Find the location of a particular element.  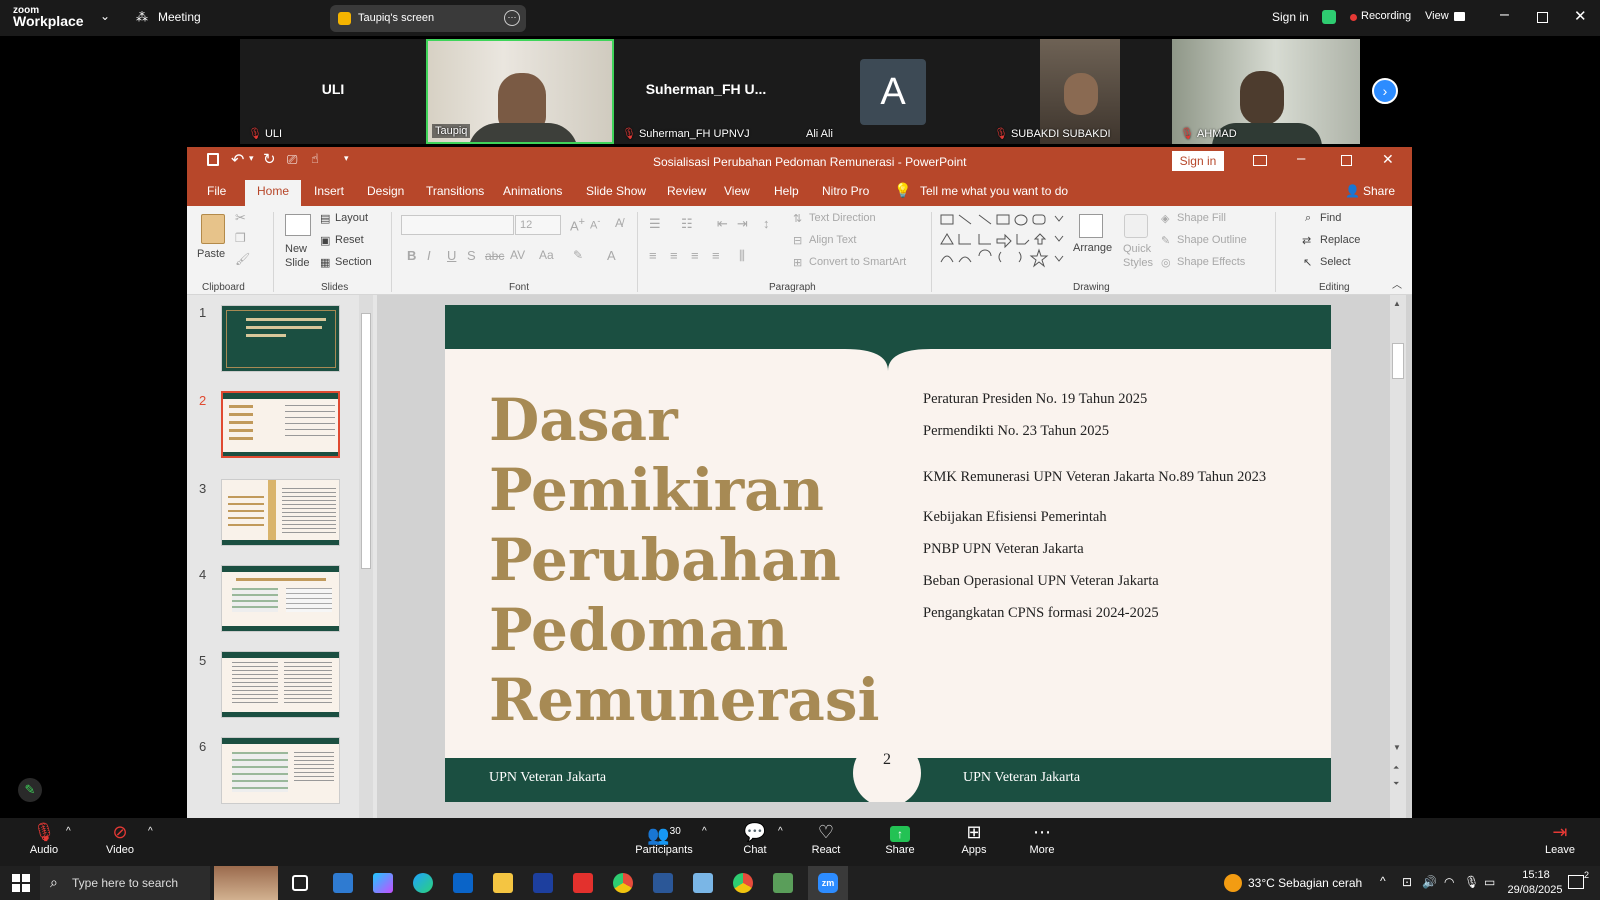

prev-slide-icon: ⏶ is located at coordinates (1396, 768).